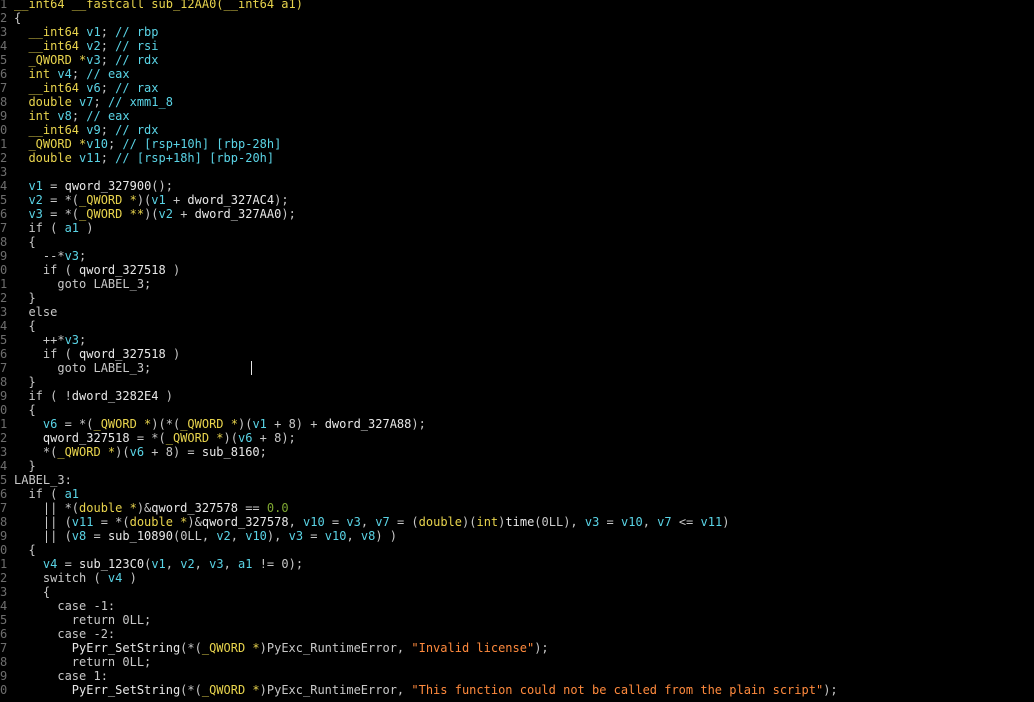 The image size is (1034, 702). What do you see at coordinates (36, 452) in the screenshot?
I see `code-token: *(` at bounding box center [36, 452].